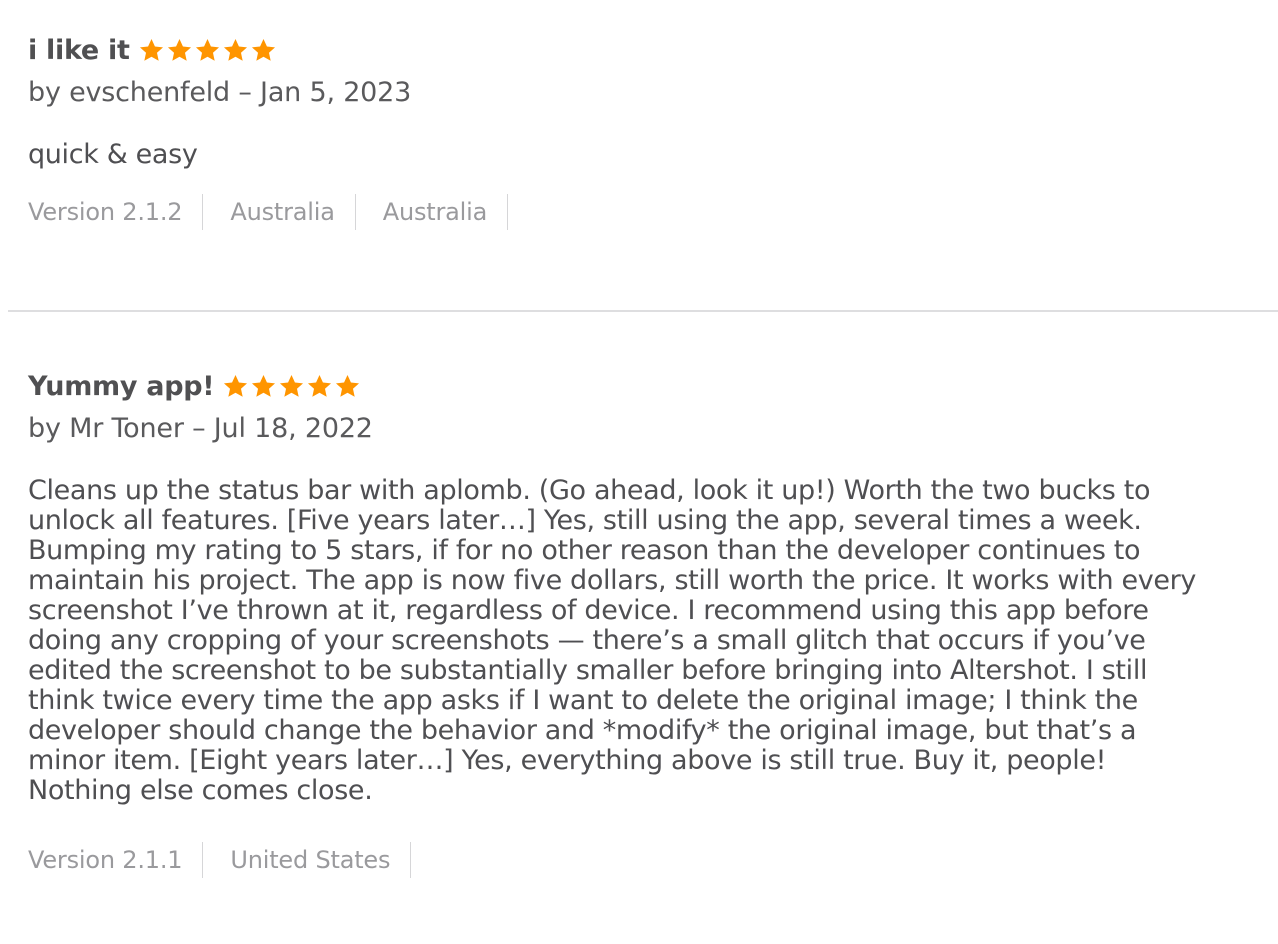 The image size is (1278, 944). I want to click on review-meta: Version 2.1.1 United States, so click(643, 860).